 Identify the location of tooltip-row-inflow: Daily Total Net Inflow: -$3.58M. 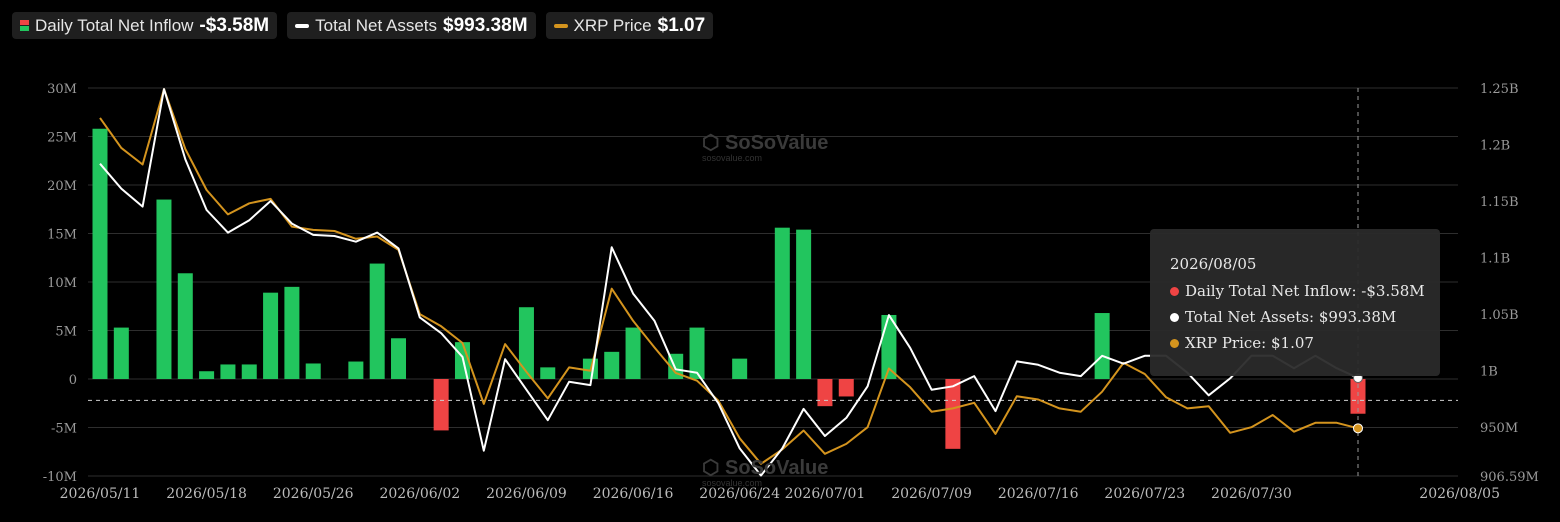
(1297, 291).